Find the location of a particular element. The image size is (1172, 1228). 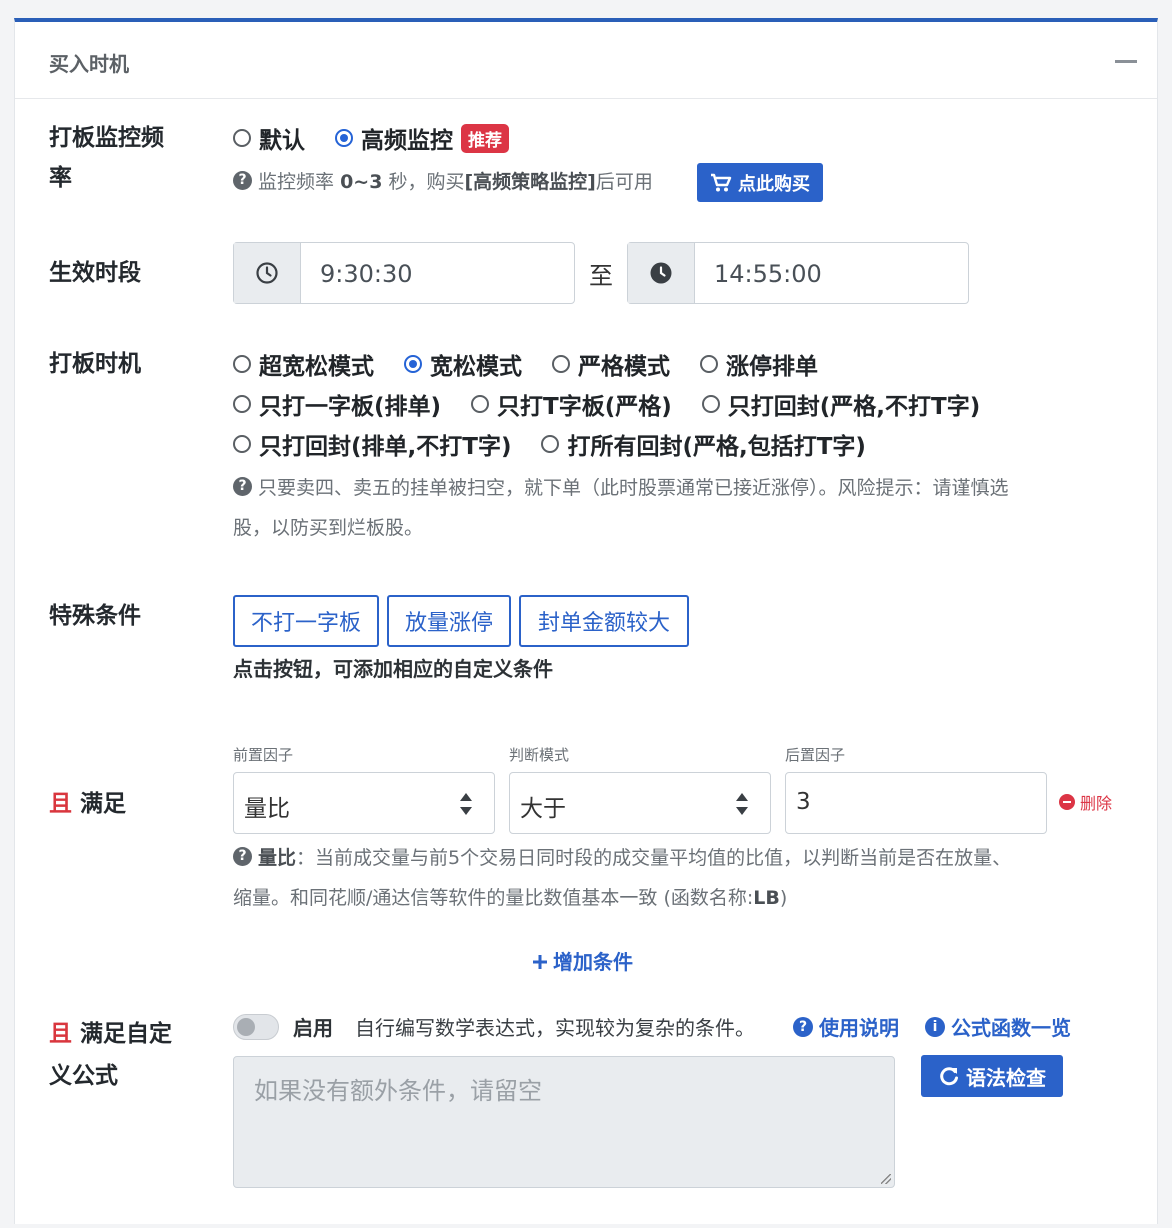

radio-reseal-strict: 只打回封(严格,不打T字) is located at coordinates (840, 404).